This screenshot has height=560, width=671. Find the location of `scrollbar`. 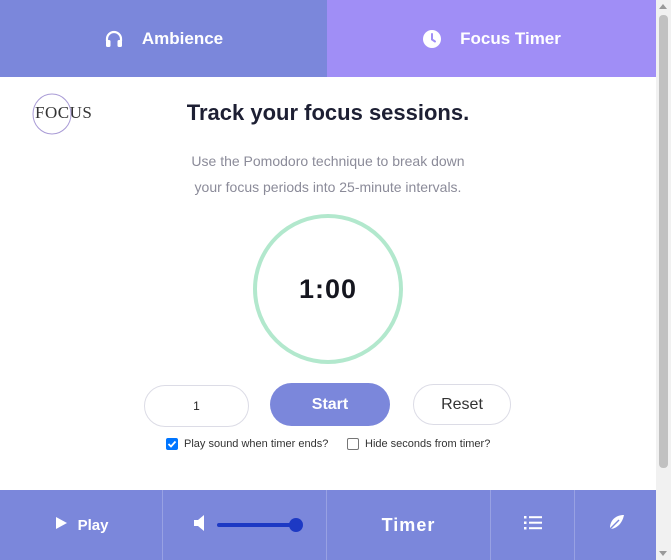

scrollbar is located at coordinates (663, 280).